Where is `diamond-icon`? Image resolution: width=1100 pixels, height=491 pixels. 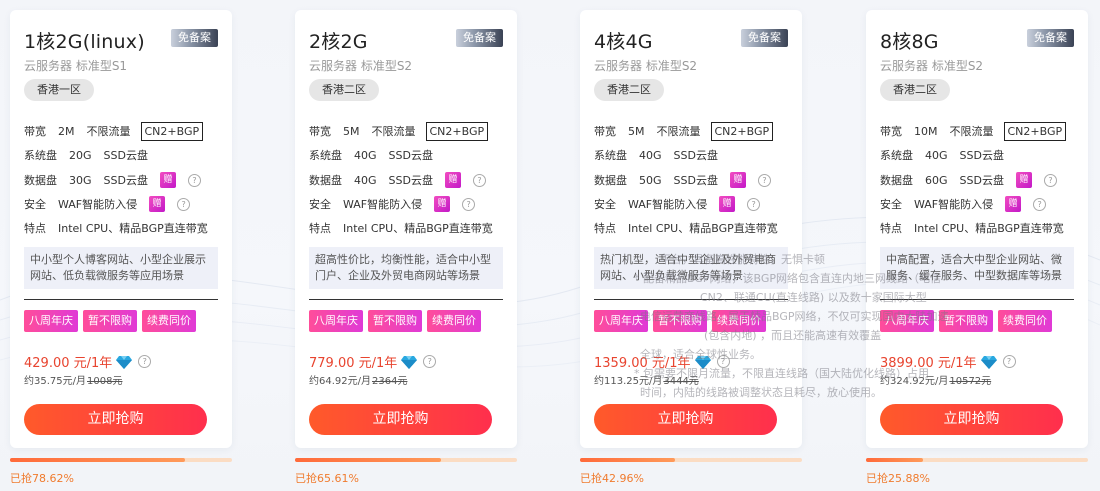 diamond-icon is located at coordinates (124, 362).